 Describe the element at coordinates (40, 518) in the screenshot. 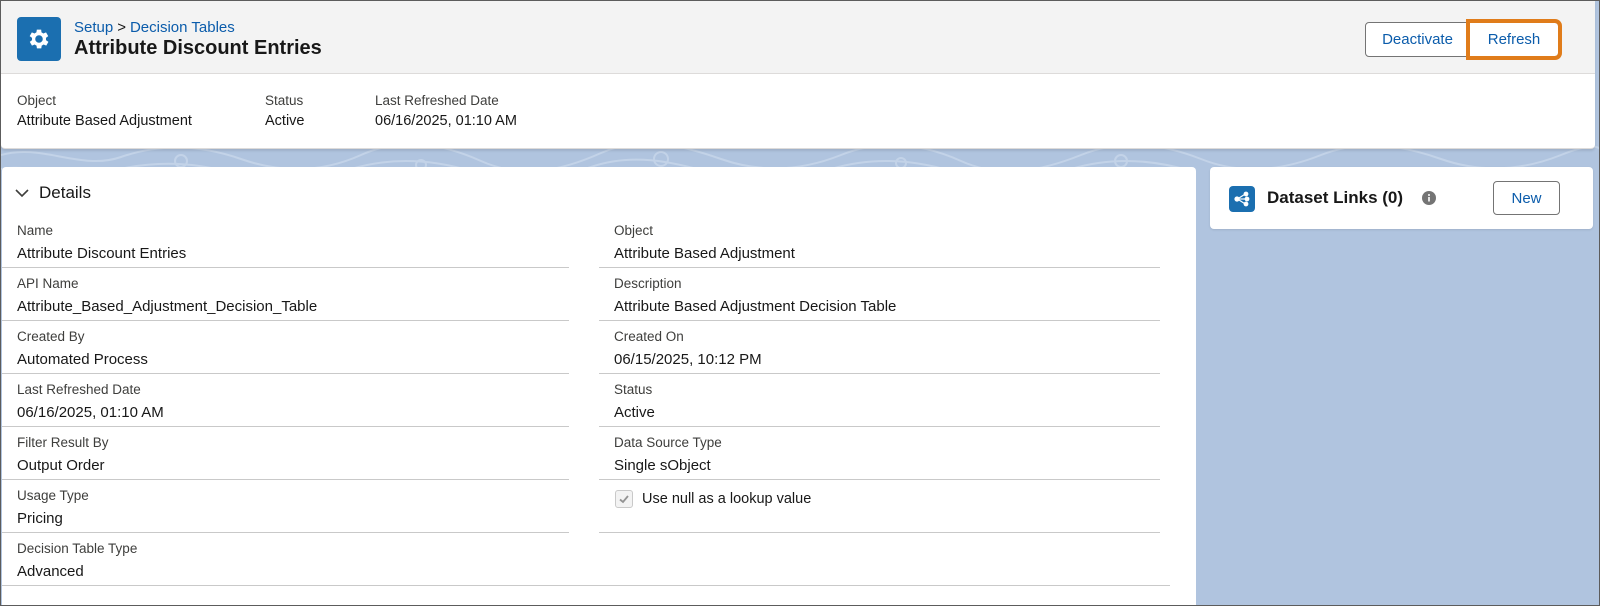

I see `field-value: Pricing` at that location.